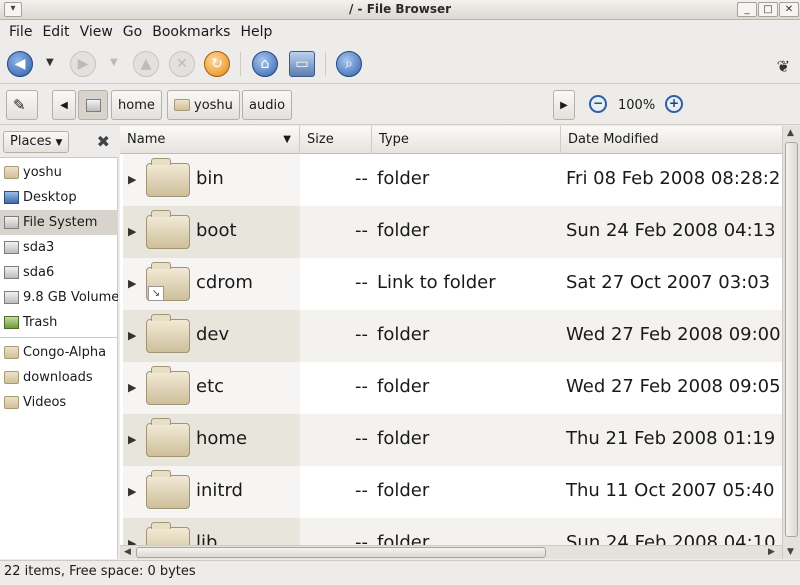 Image resolution: width=800 pixels, height=585 pixels. What do you see at coordinates (42, 172) in the screenshot?
I see `sidebar-item-label: yoshu` at bounding box center [42, 172].